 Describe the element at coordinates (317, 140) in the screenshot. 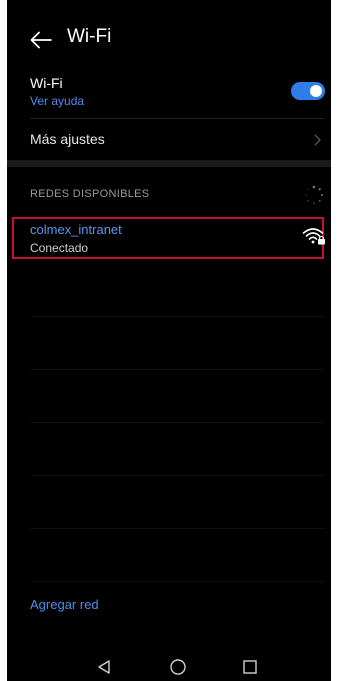

I see `chevron-right-icon` at that location.